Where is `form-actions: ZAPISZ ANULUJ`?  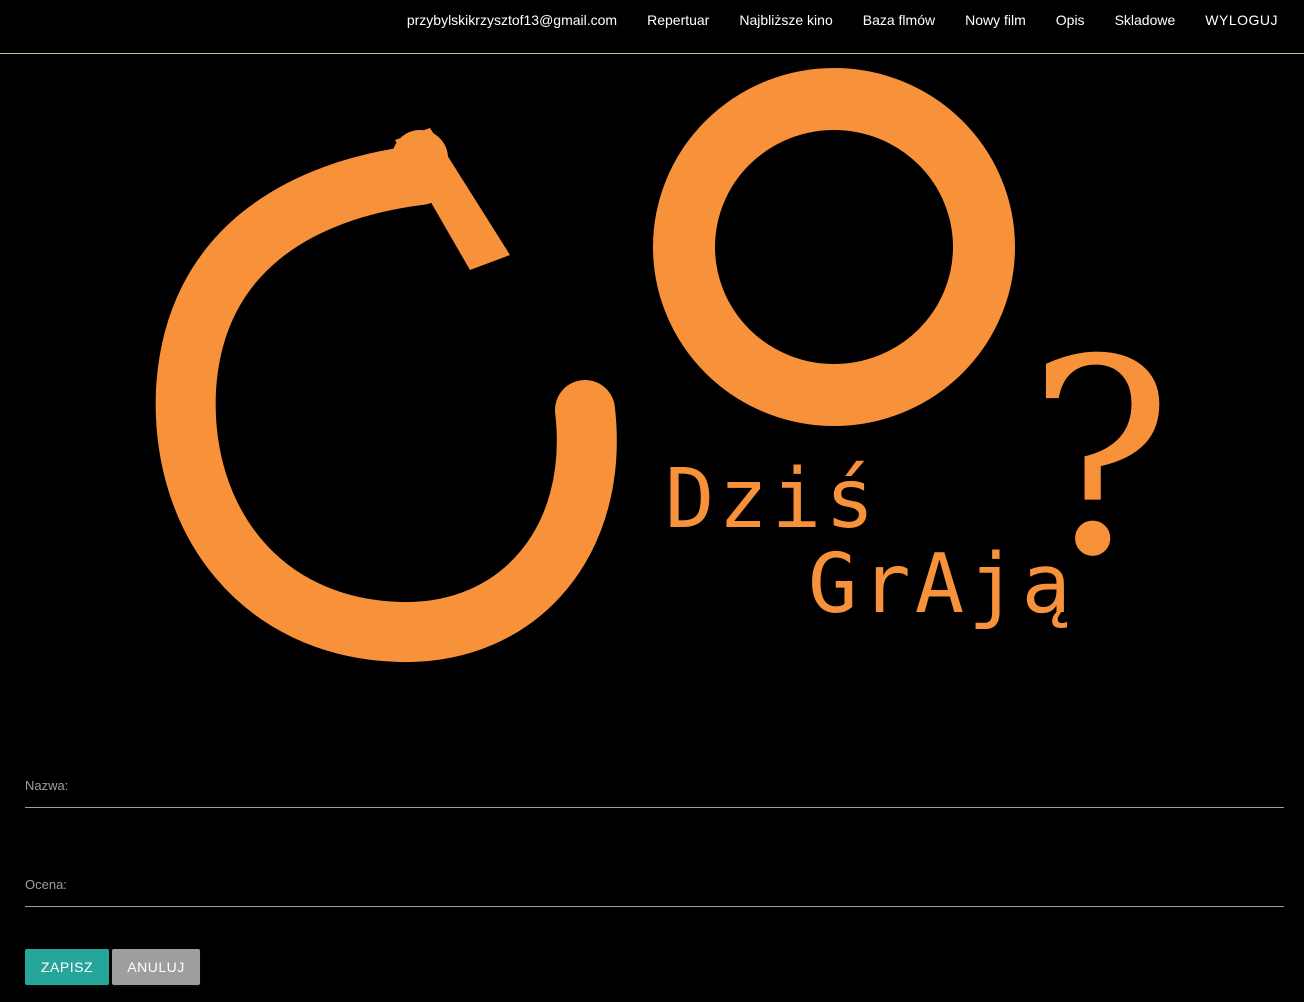 form-actions: ZAPISZ ANULUJ is located at coordinates (112, 967).